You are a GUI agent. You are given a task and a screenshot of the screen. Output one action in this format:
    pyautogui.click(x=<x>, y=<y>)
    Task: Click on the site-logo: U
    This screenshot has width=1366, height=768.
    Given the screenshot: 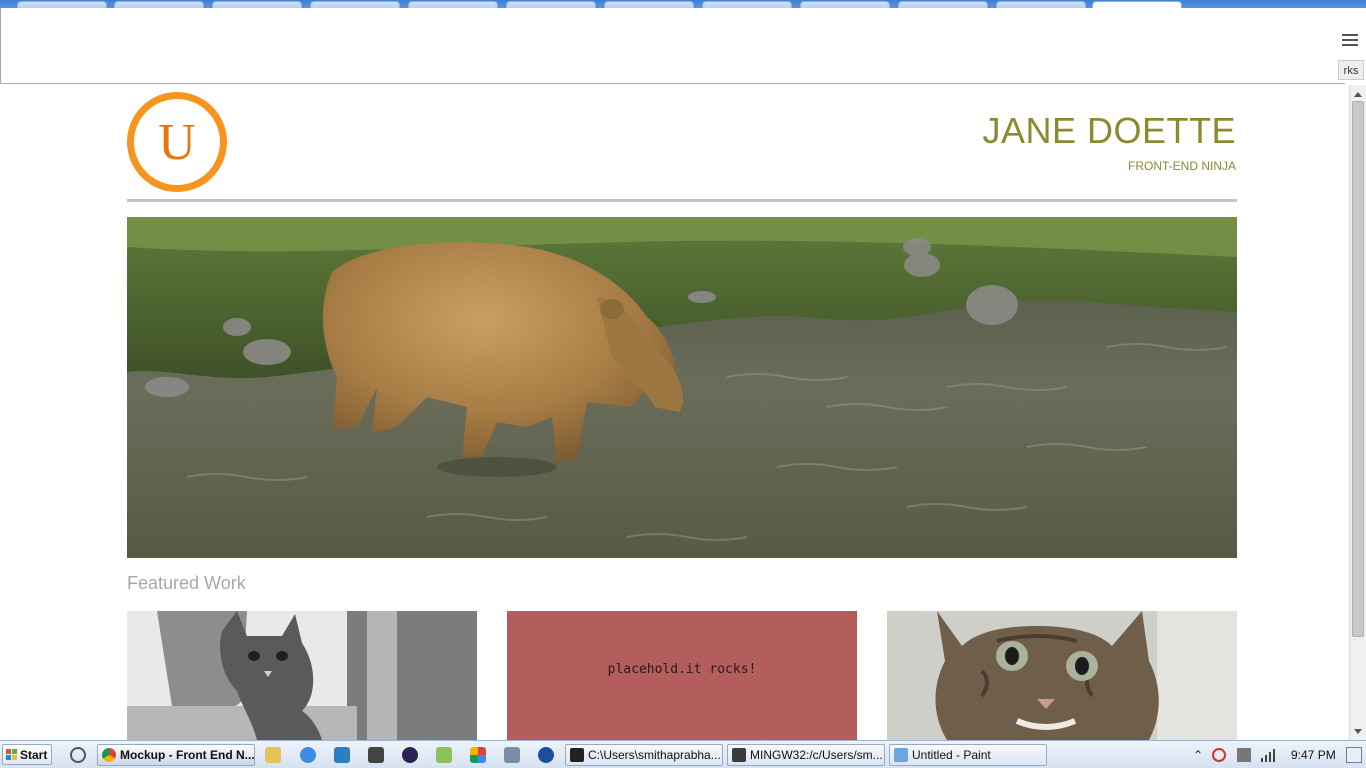 What is the action you would take?
    pyautogui.click(x=177, y=142)
    